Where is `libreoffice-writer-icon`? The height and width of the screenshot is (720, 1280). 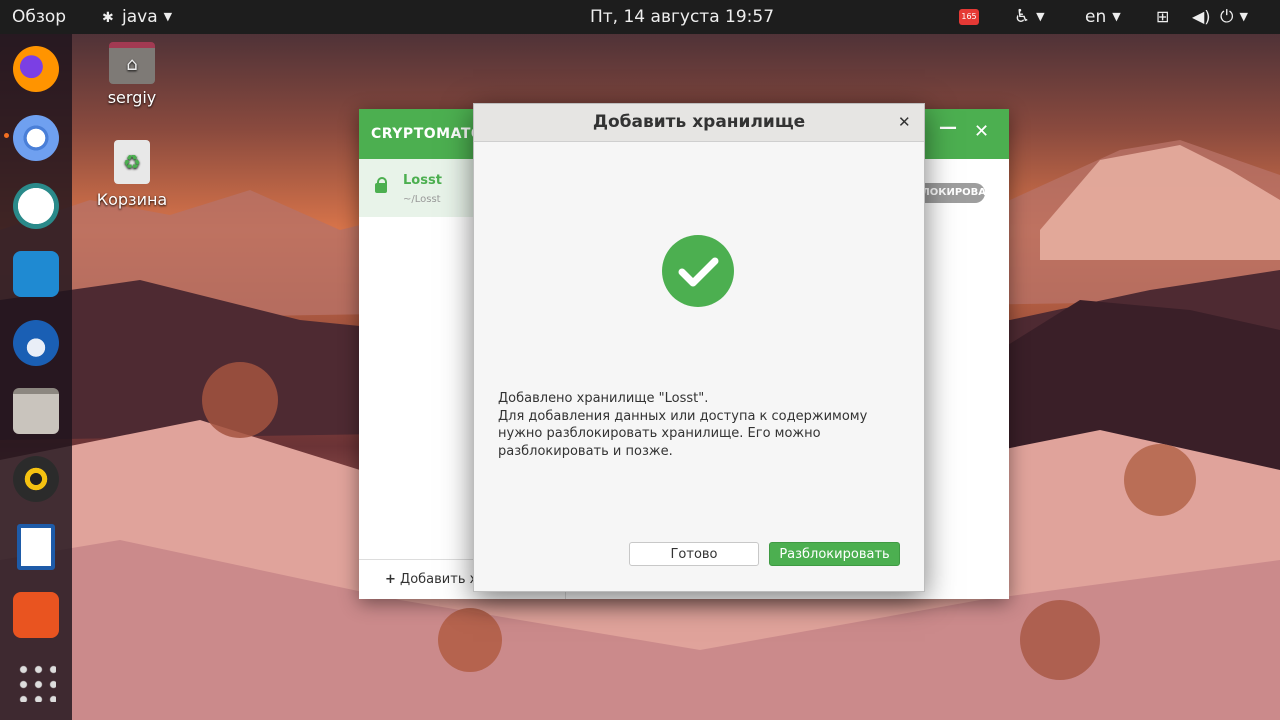 libreoffice-writer-icon is located at coordinates (36, 547).